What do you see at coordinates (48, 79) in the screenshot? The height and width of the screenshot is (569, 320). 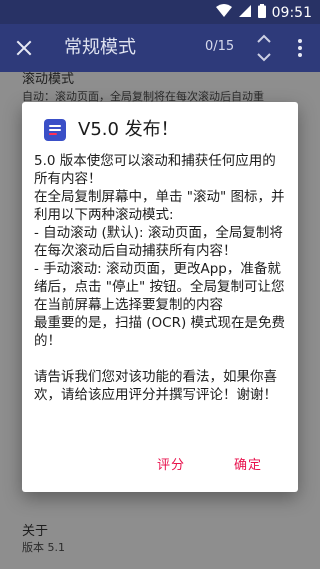 I see `scroll-mode-title: 滚动模式` at bounding box center [48, 79].